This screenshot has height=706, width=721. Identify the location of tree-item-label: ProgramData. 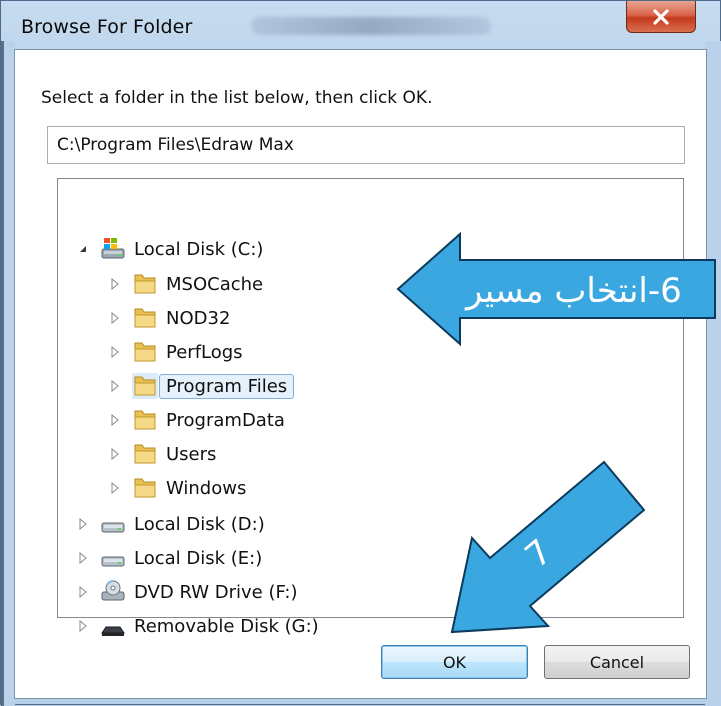
(225, 420).